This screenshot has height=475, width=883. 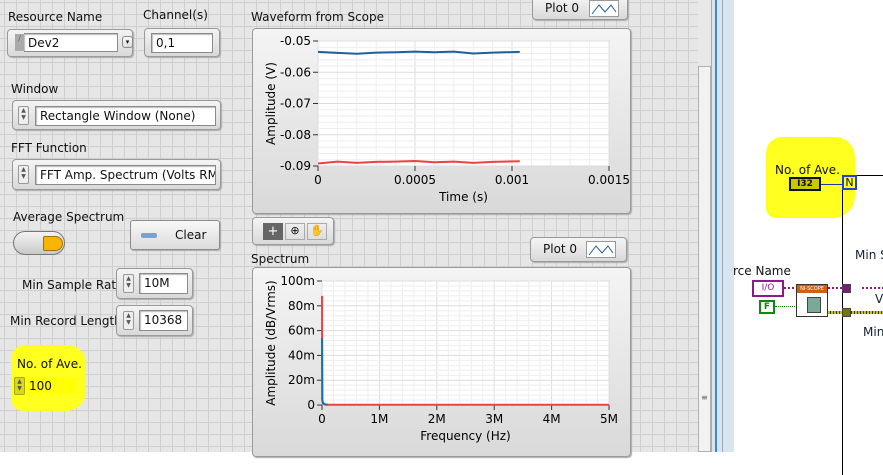 I want to click on waveform-title: Waveform from Scope, so click(x=318, y=17).